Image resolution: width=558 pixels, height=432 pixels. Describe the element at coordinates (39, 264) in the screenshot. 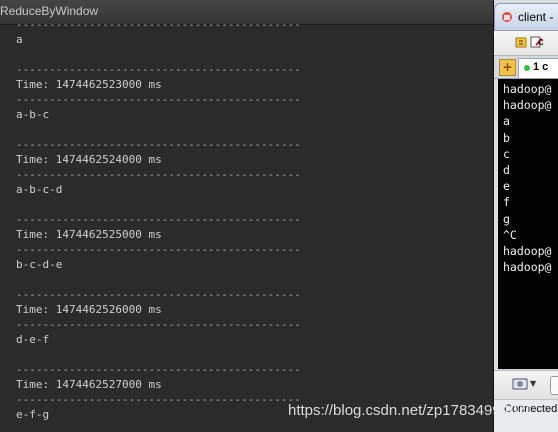

I see `output-line: b-c-d-e` at that location.